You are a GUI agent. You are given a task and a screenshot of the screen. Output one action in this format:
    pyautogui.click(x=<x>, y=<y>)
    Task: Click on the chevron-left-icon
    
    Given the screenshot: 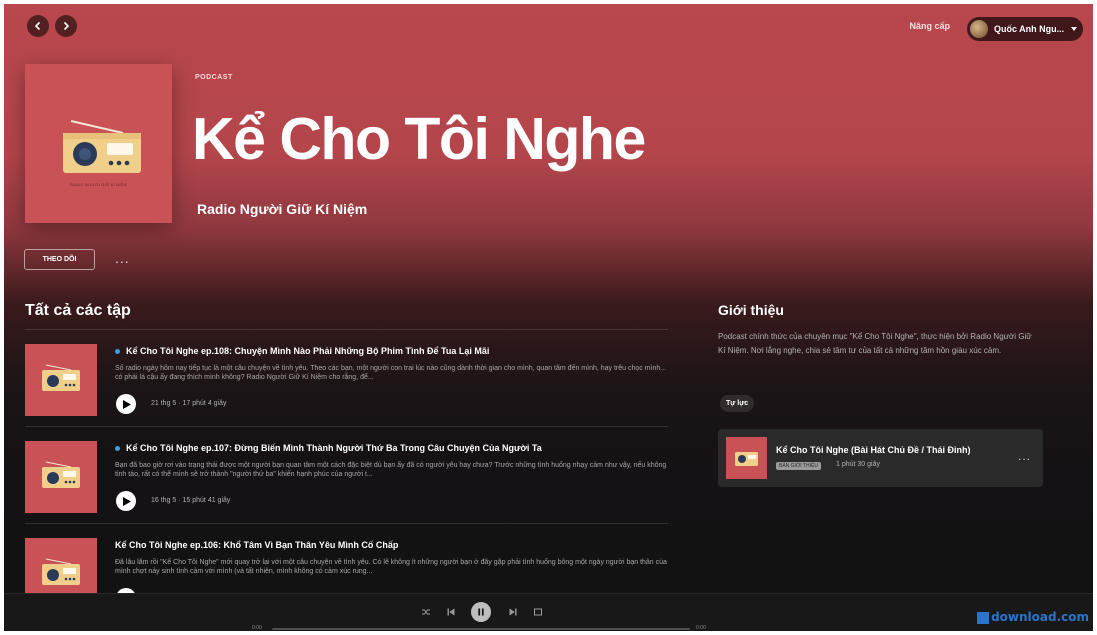 What is the action you would take?
    pyautogui.click(x=37, y=26)
    